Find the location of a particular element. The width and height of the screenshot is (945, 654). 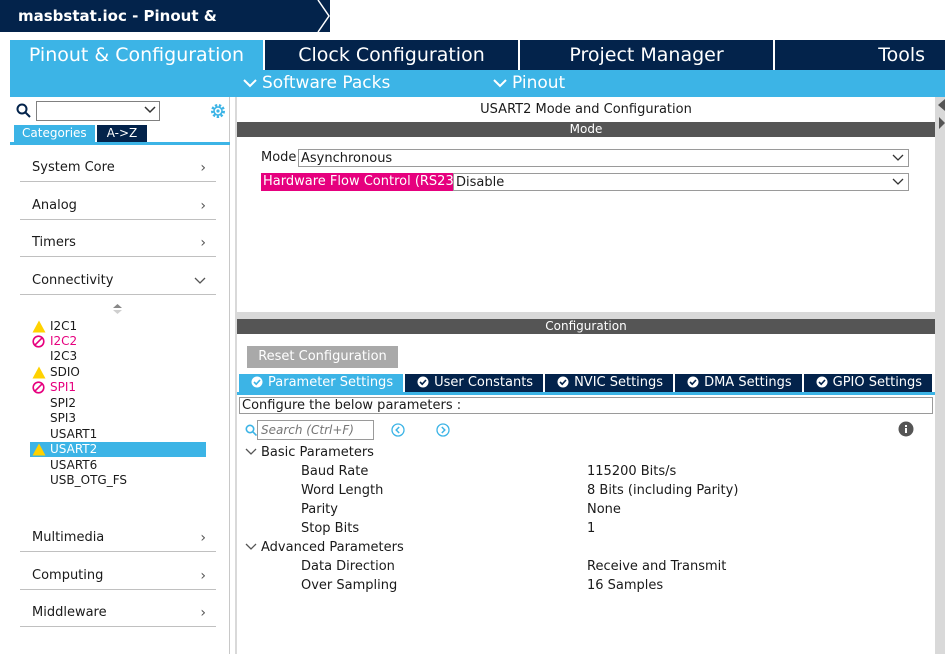

panel-collapse-icon is located at coordinates (940, 117).